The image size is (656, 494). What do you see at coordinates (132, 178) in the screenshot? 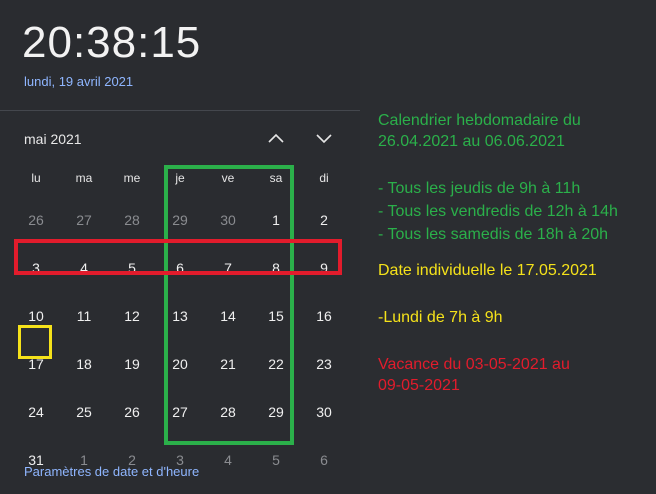
I see `weekday-label: me` at bounding box center [132, 178].